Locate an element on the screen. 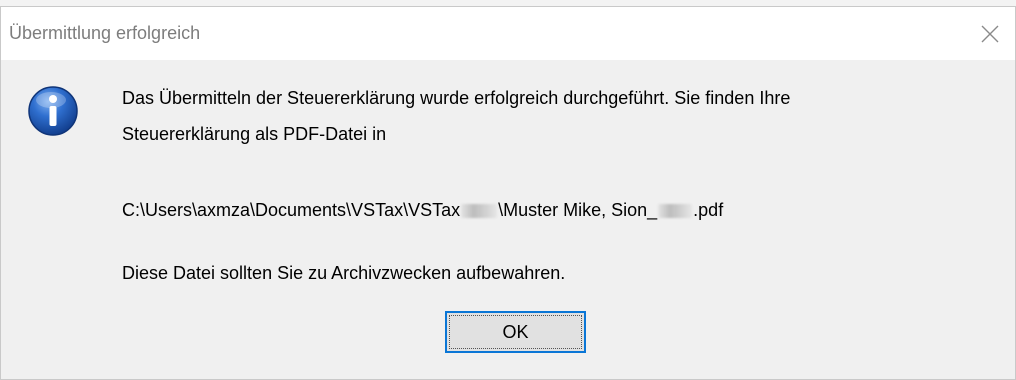  close-button is located at coordinates (990, 33).